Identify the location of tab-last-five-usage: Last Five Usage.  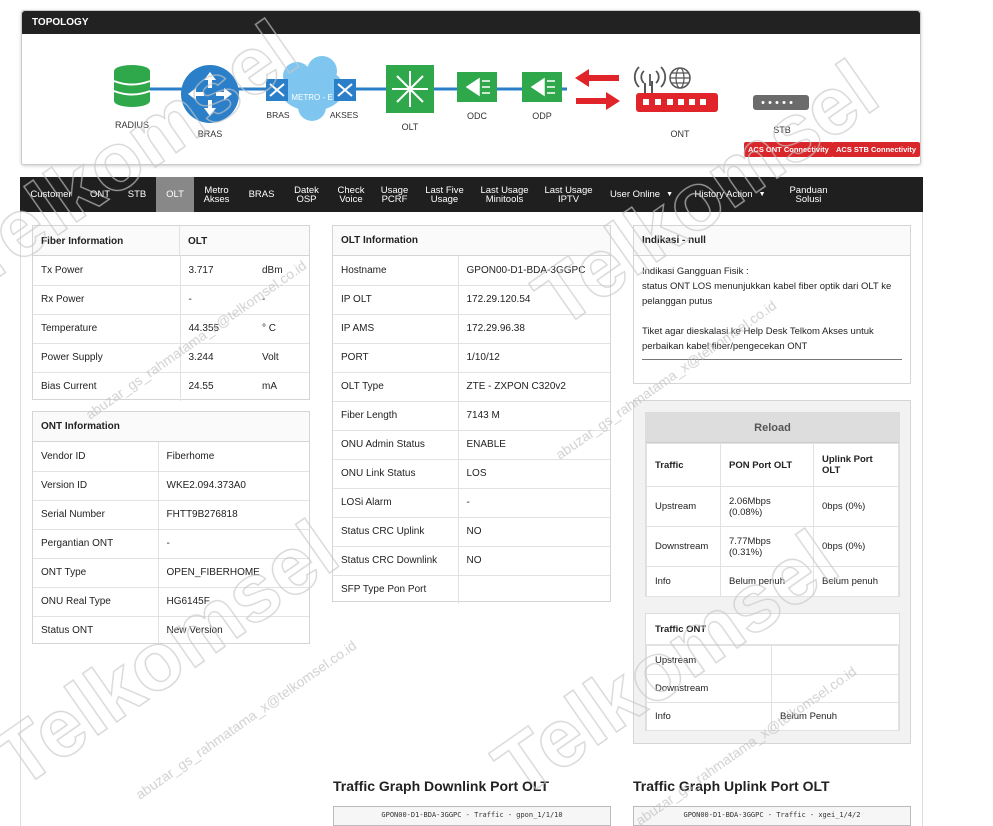
(444, 194).